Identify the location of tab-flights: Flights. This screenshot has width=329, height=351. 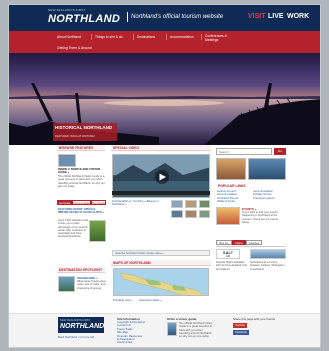
(239, 242).